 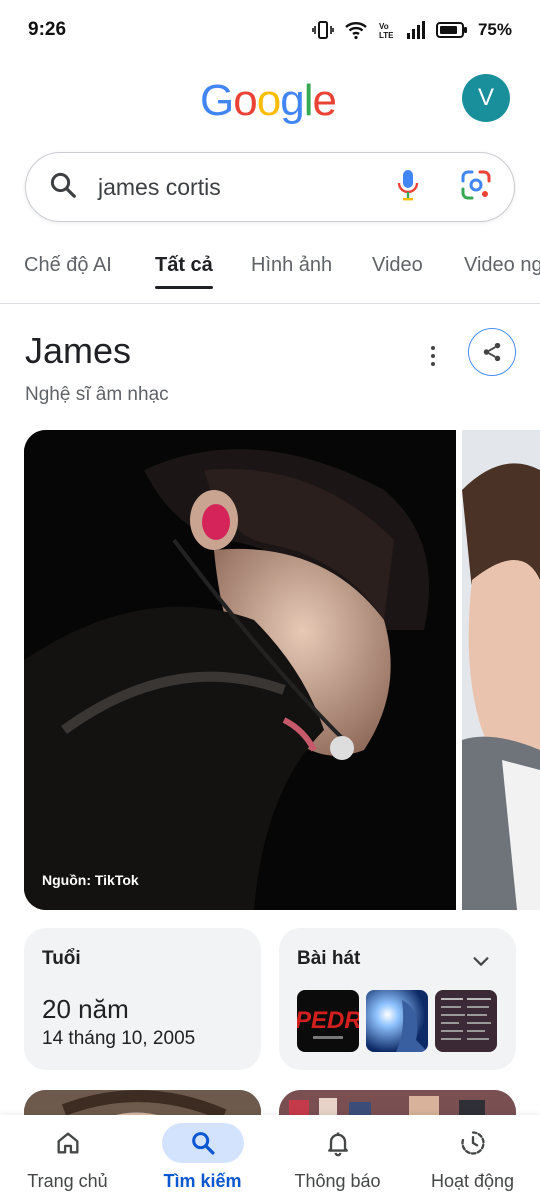 What do you see at coordinates (324, 100) in the screenshot?
I see `logo-letter: e` at bounding box center [324, 100].